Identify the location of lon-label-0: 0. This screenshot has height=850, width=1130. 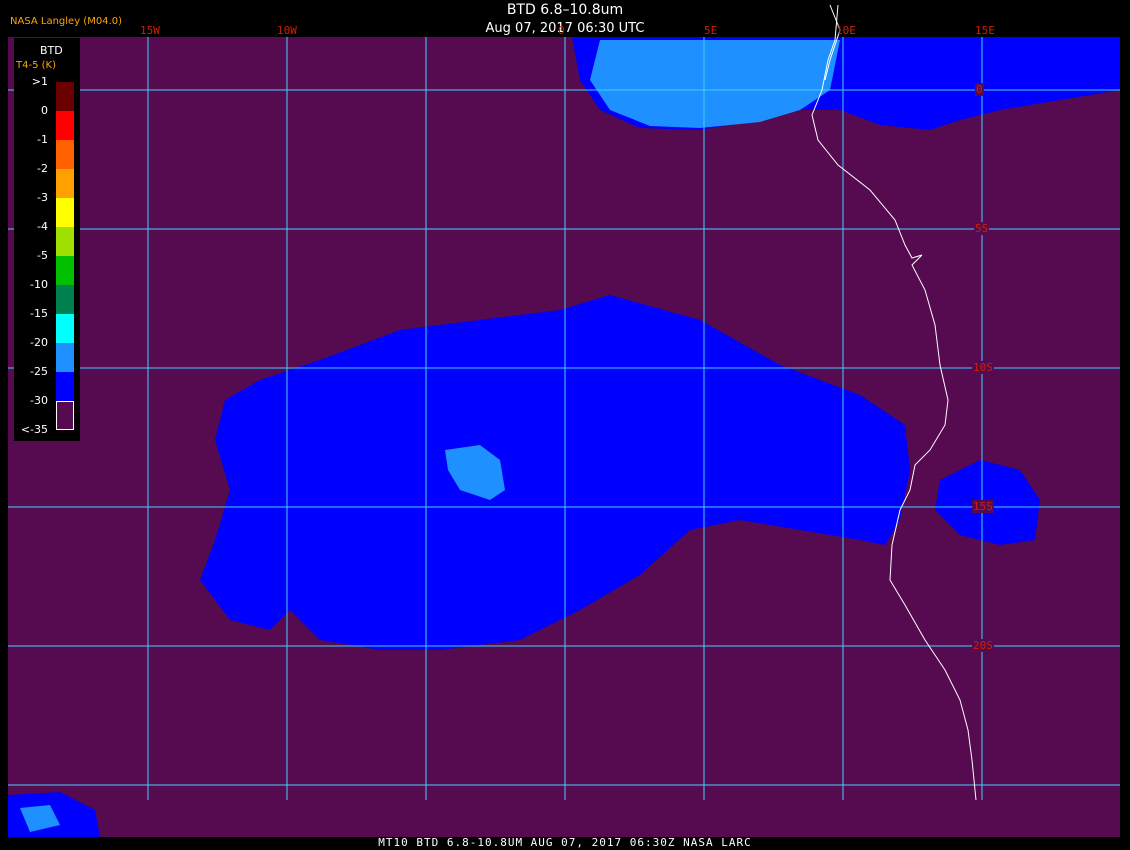
(561, 30).